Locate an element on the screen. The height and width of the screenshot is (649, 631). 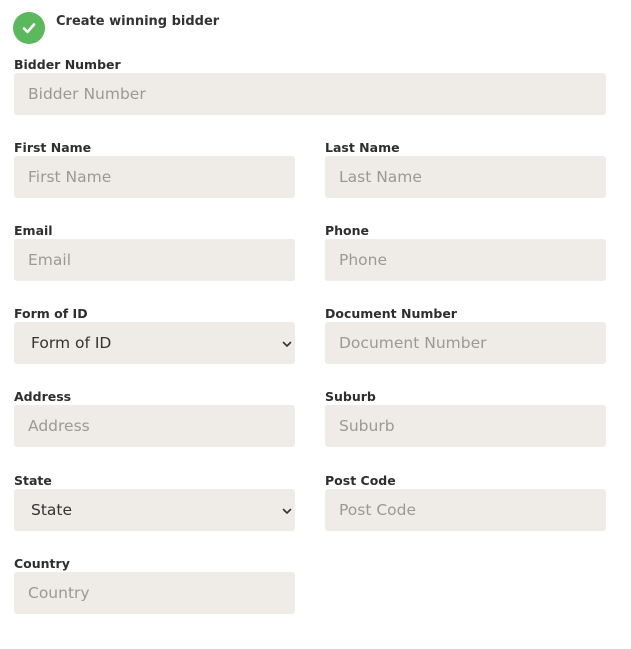
state-label: State is located at coordinates (33, 480).